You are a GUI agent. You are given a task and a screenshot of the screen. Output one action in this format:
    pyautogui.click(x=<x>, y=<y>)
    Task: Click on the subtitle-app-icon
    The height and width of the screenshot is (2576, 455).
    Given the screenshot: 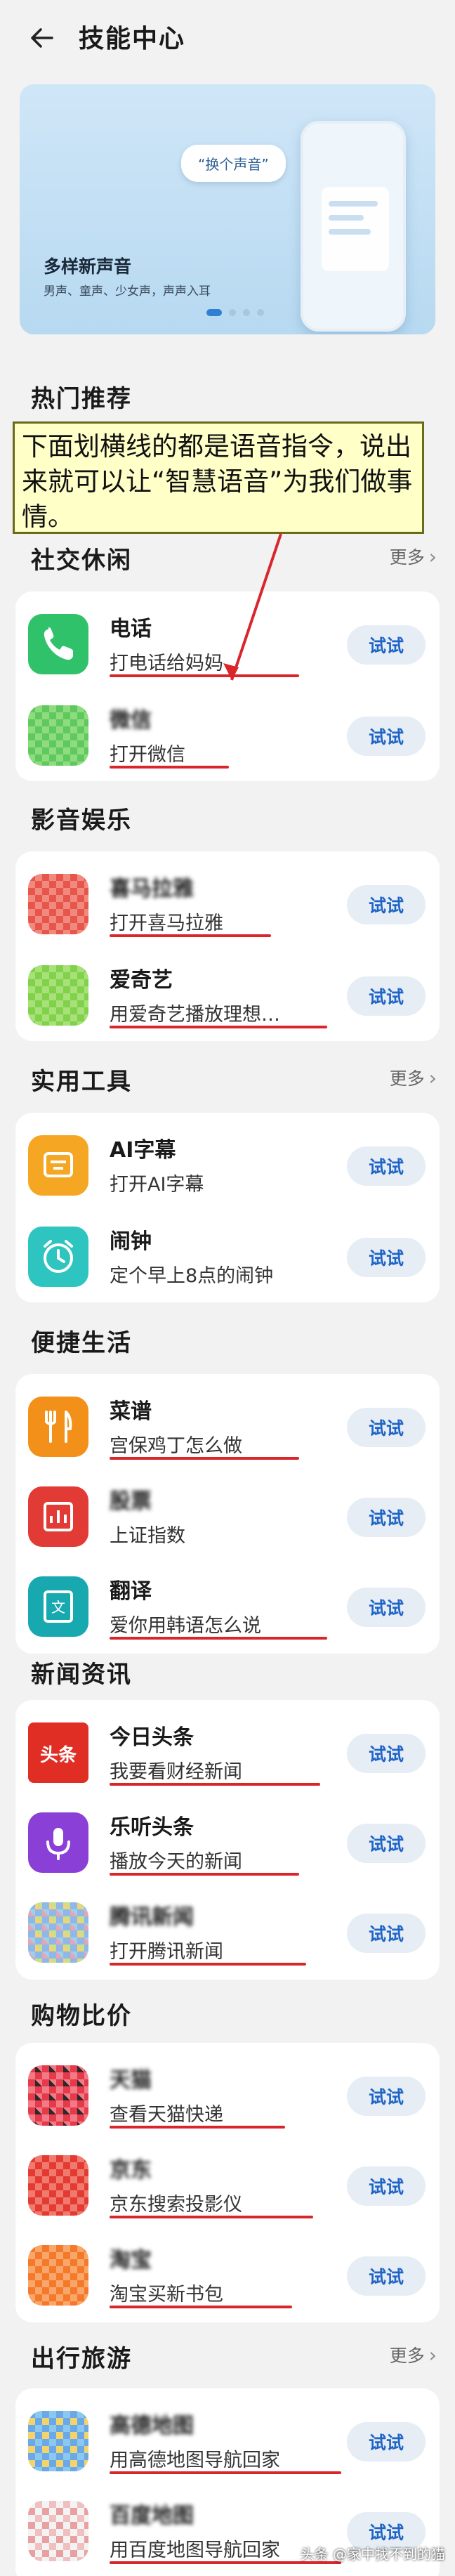 What is the action you would take?
    pyautogui.click(x=58, y=1166)
    